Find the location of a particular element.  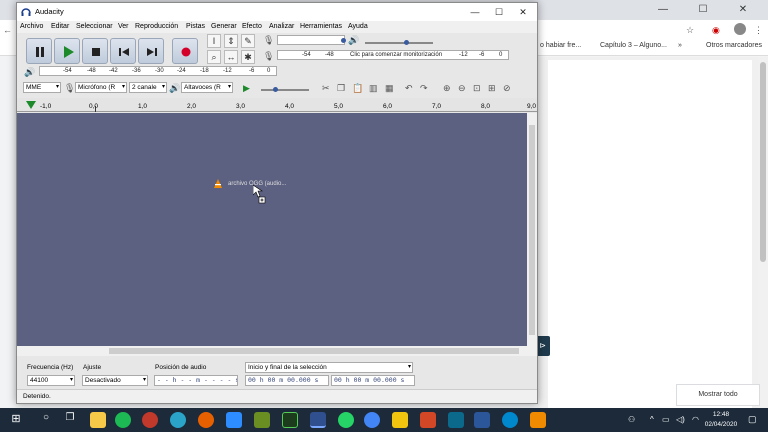

menu-pistas: Pistas is located at coordinates (195, 26).